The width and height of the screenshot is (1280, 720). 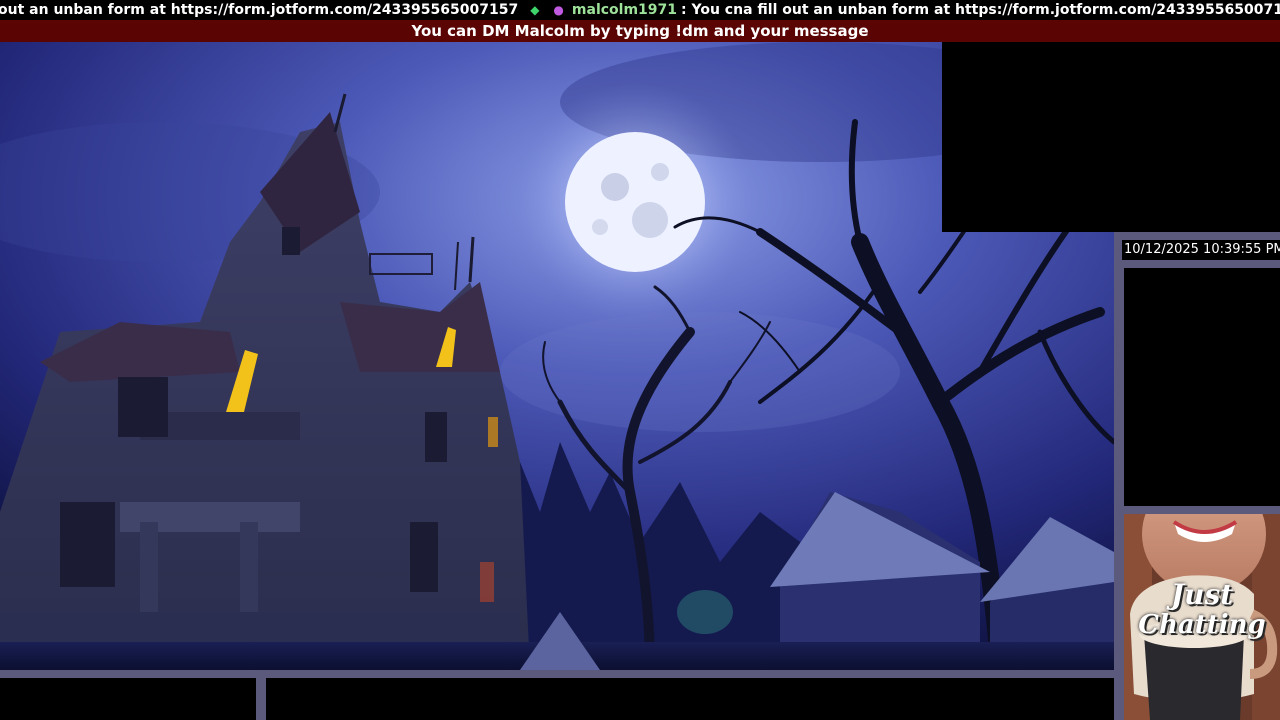 I want to click on bottom-panel-right, so click(x=690, y=699).